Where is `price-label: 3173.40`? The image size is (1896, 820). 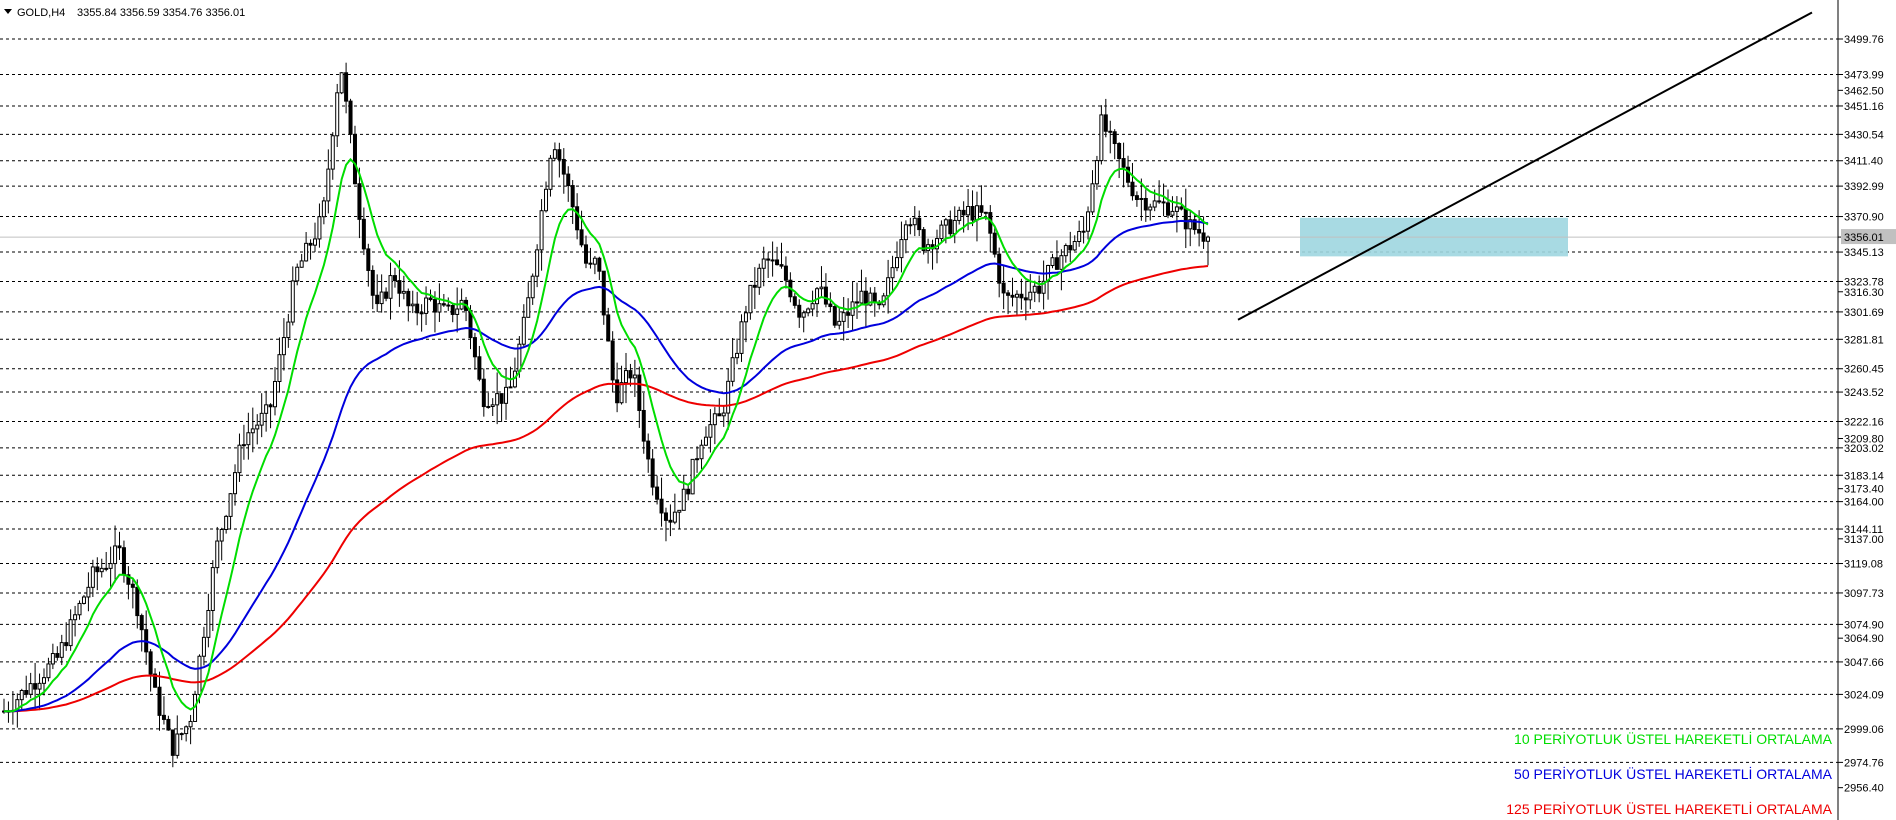
price-label: 3173.40 is located at coordinates (1864, 490).